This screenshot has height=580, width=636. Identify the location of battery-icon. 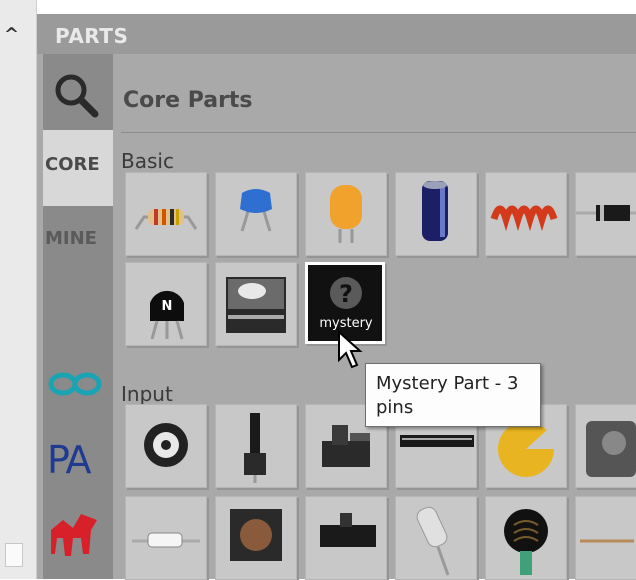
(256, 304).